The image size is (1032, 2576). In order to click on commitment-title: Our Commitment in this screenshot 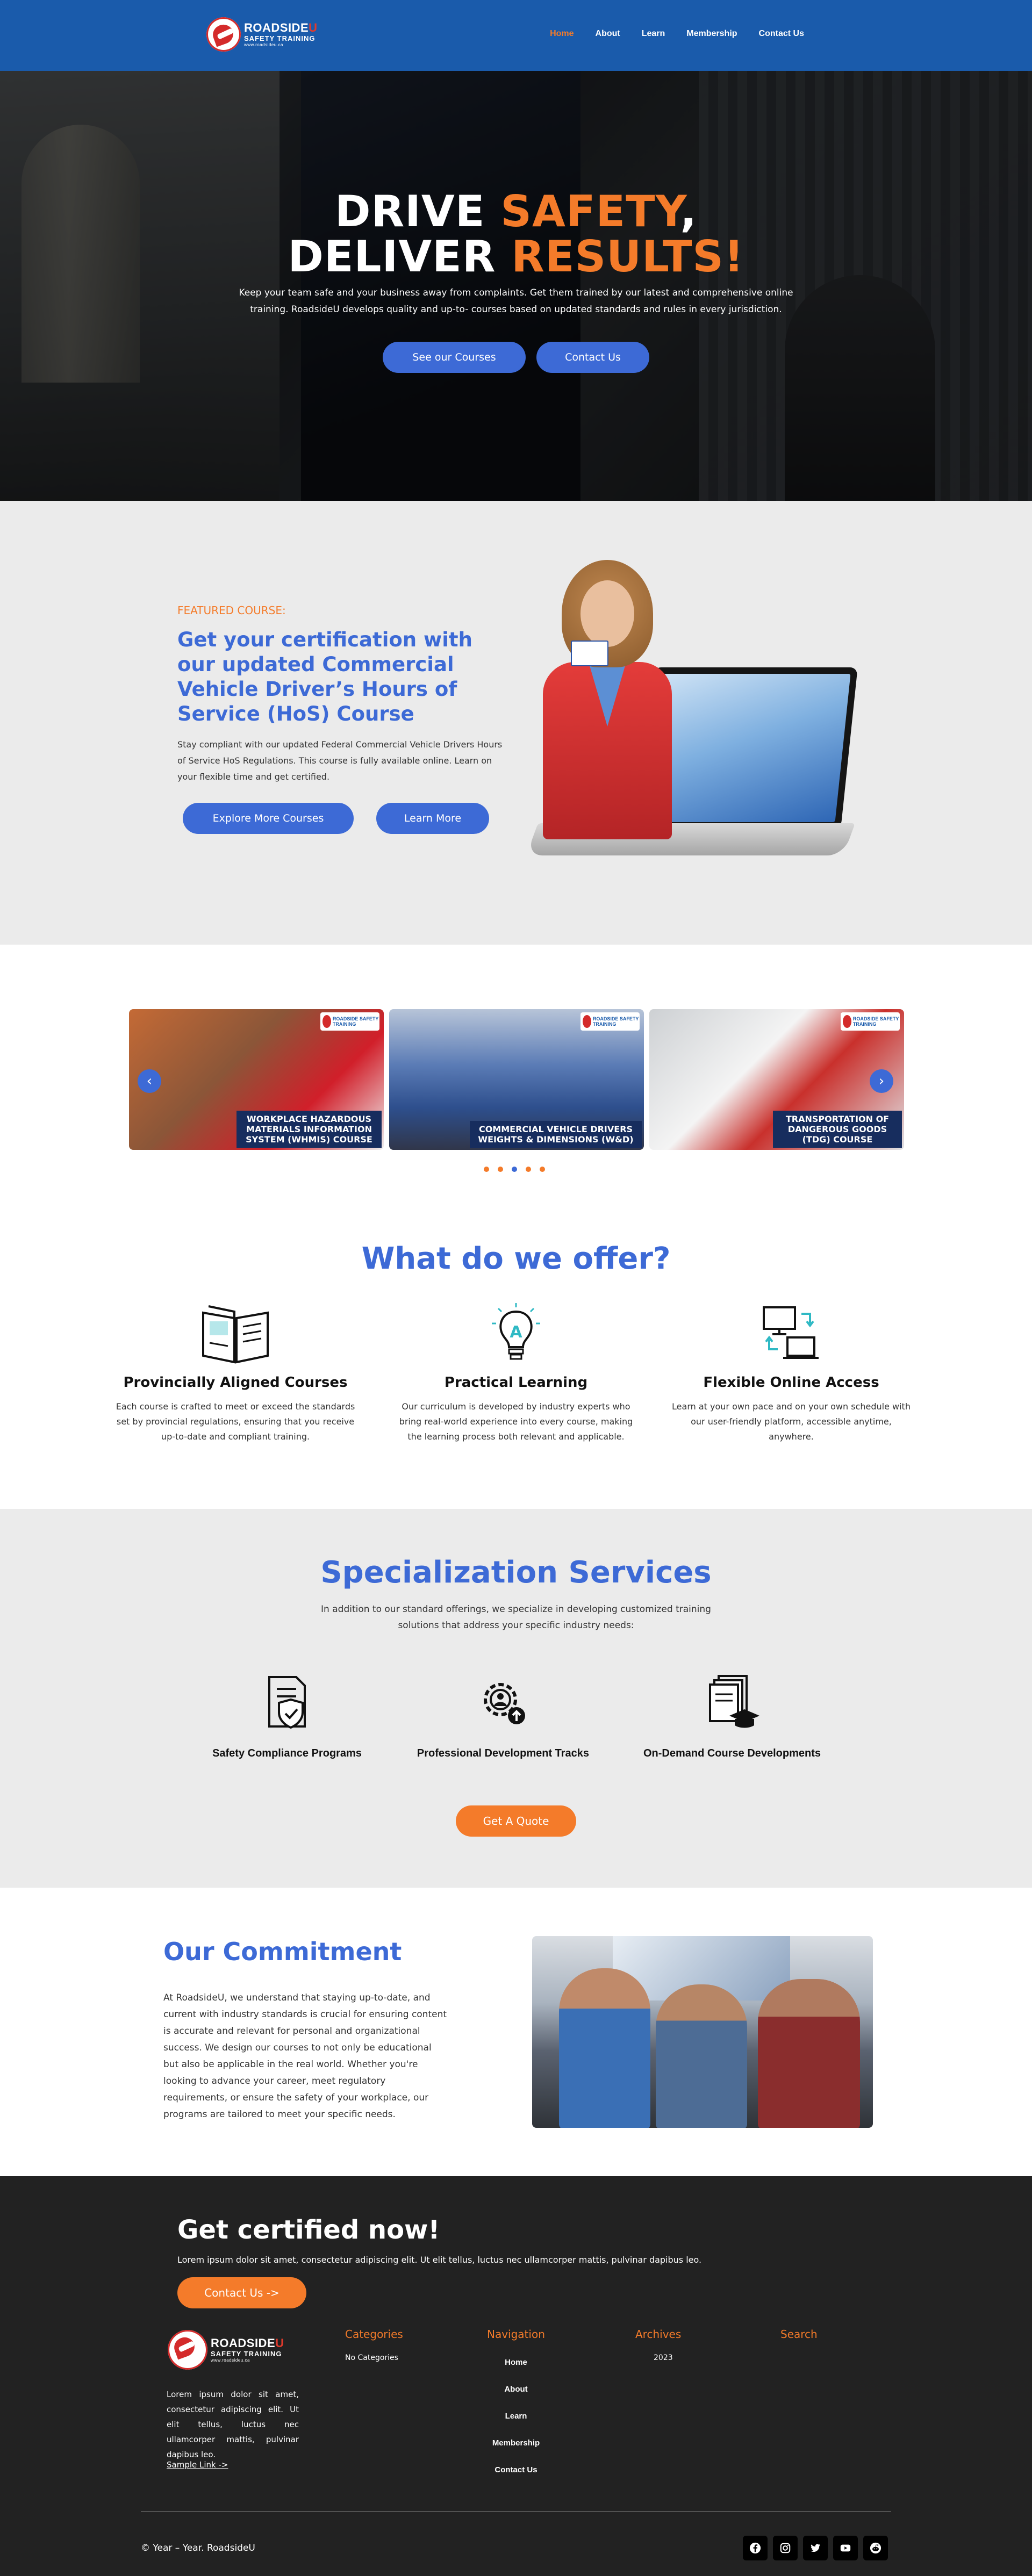, I will do `click(282, 1951)`.